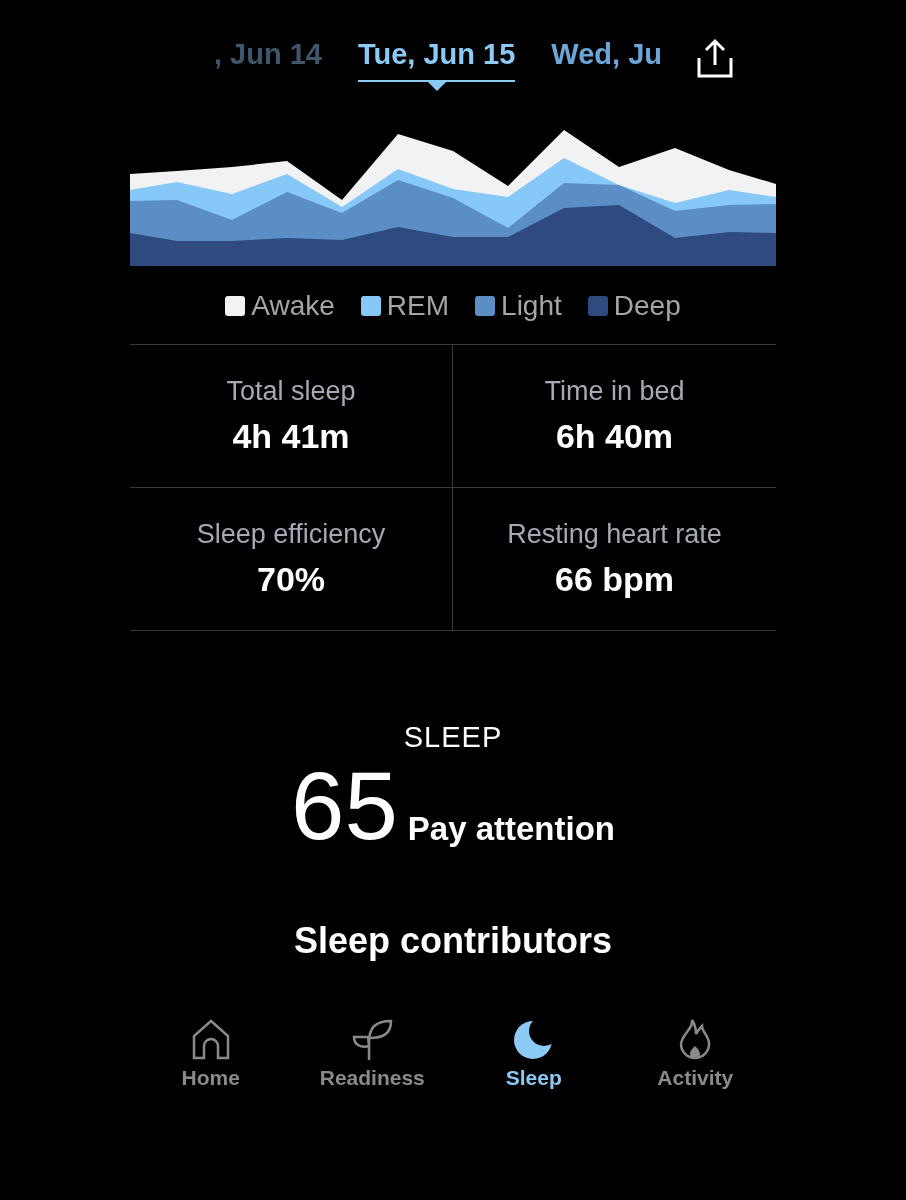 The width and height of the screenshot is (906, 1200). What do you see at coordinates (291, 534) in the screenshot?
I see `stat-title: Sleep efficiency` at bounding box center [291, 534].